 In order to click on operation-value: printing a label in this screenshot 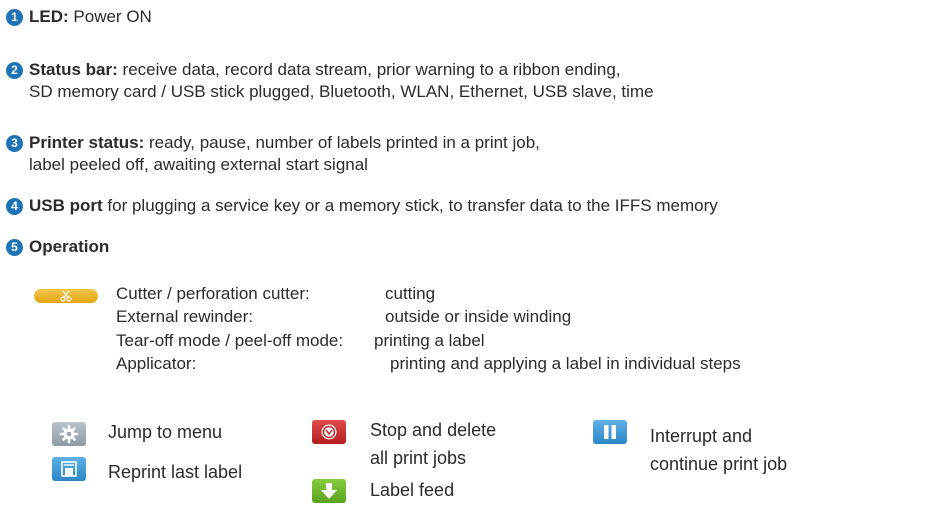, I will do `click(429, 340)`.